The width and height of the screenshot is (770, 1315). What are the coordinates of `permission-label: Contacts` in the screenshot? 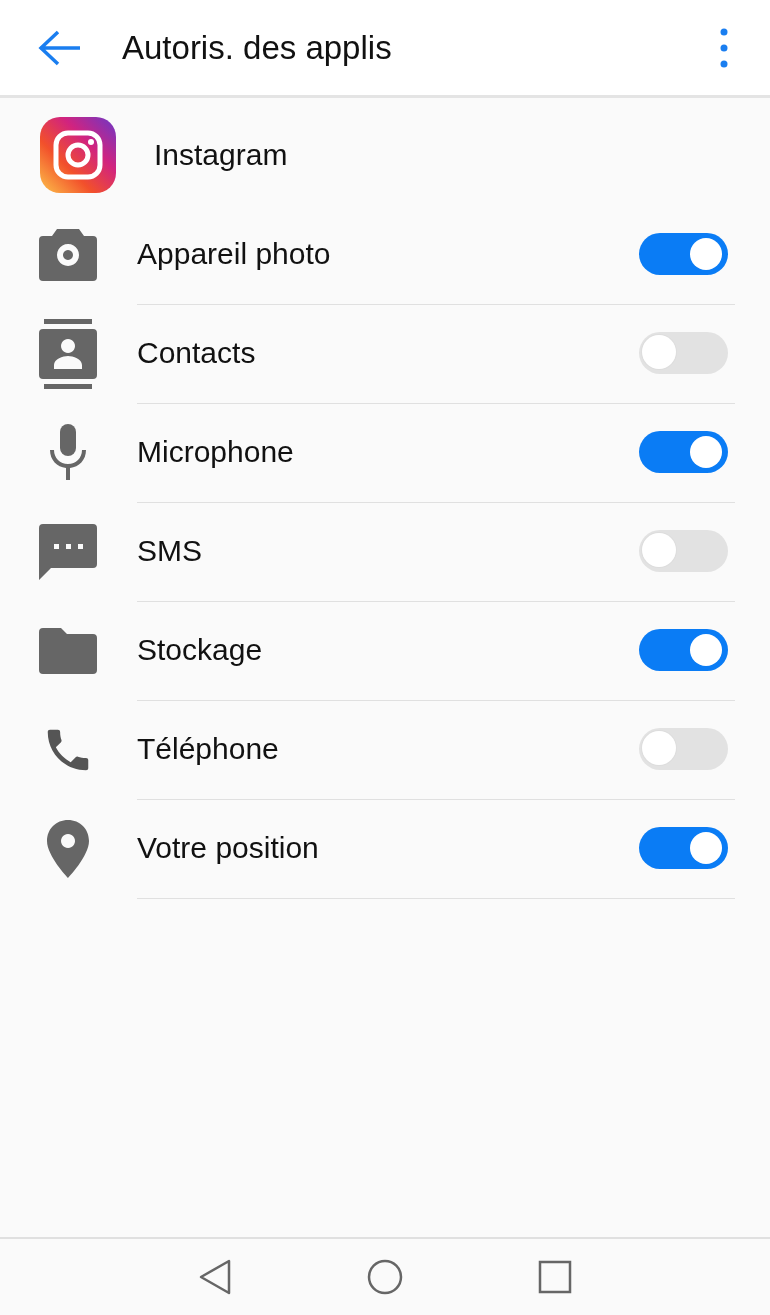 It's located at (197, 353).